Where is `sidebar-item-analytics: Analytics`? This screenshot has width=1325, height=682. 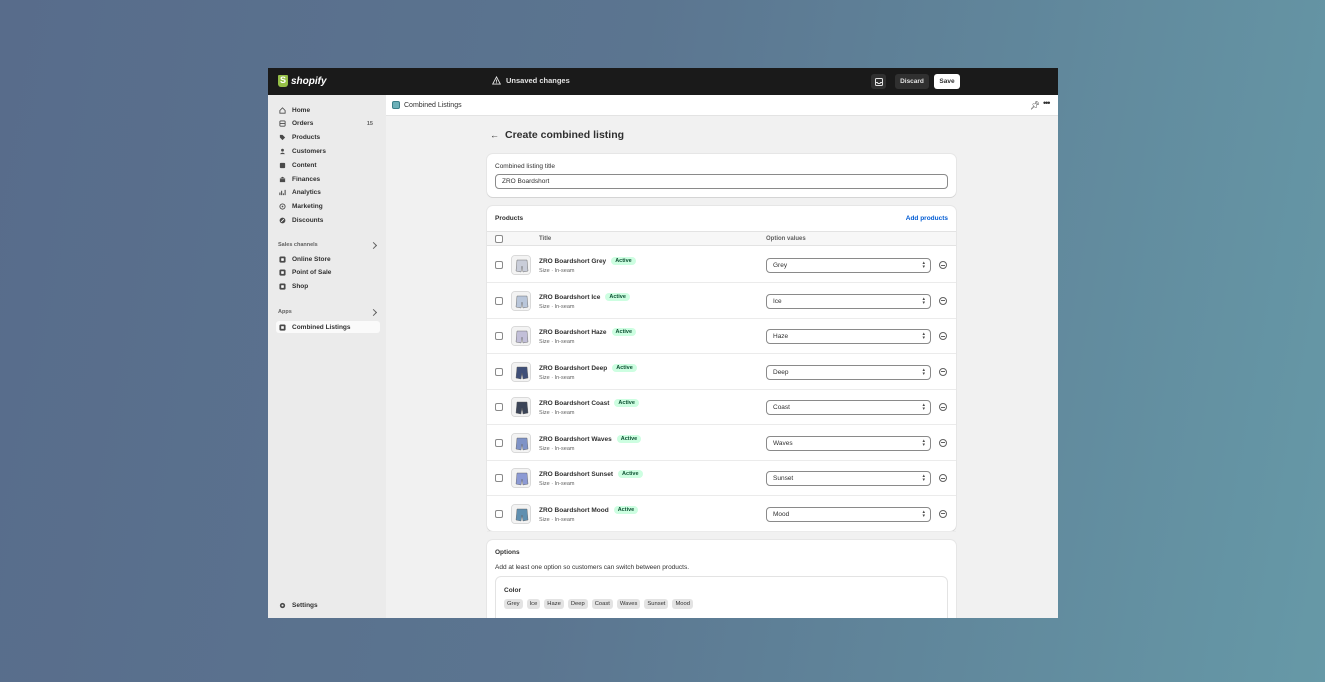
sidebar-item-analytics: Analytics is located at coordinates (328, 193).